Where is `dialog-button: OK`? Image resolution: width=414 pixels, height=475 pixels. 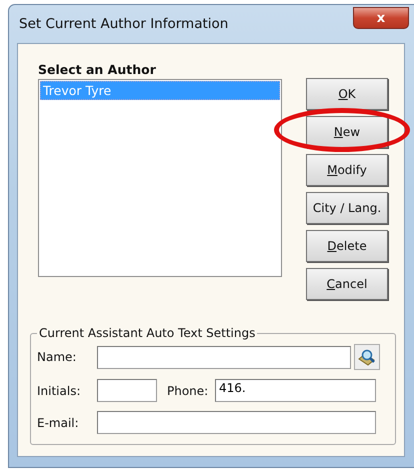 dialog-button: OK is located at coordinates (347, 94).